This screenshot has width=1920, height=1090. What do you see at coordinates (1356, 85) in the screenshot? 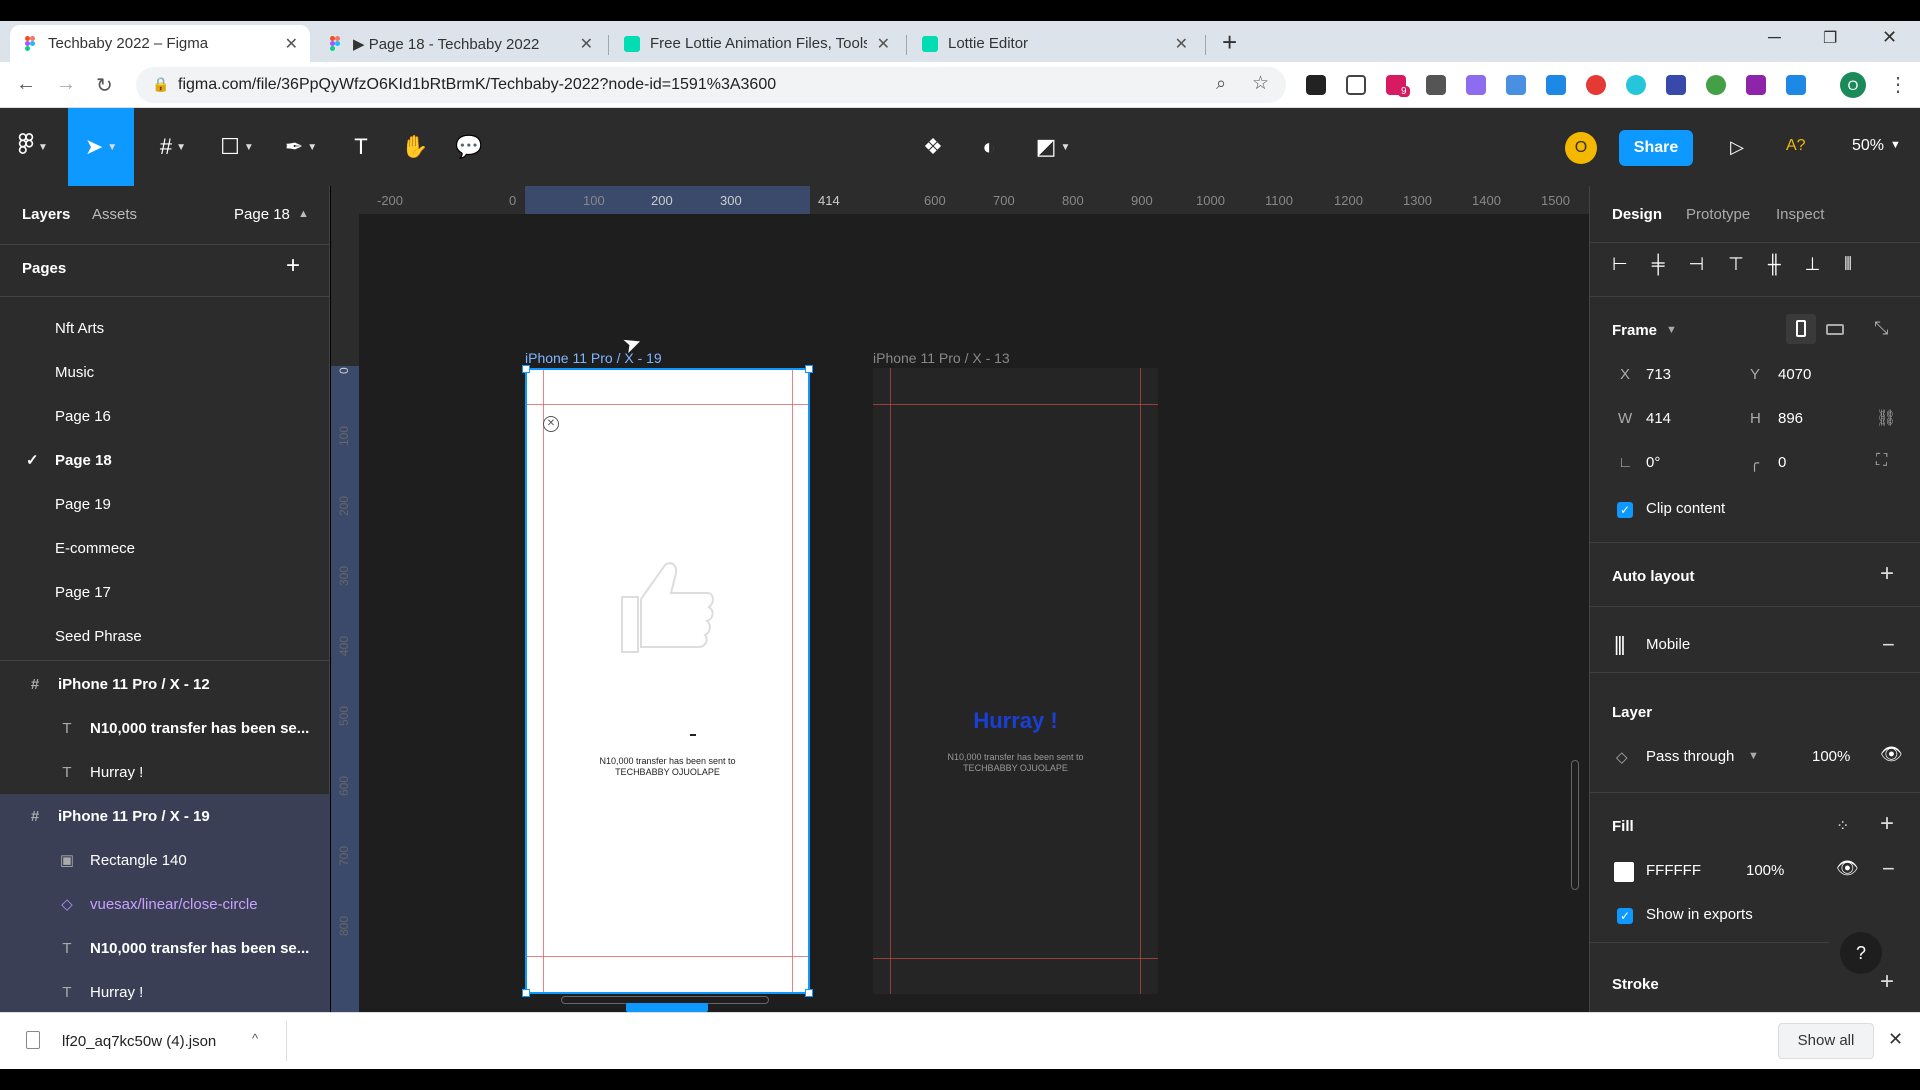
I see `screen-capture-icon` at bounding box center [1356, 85].